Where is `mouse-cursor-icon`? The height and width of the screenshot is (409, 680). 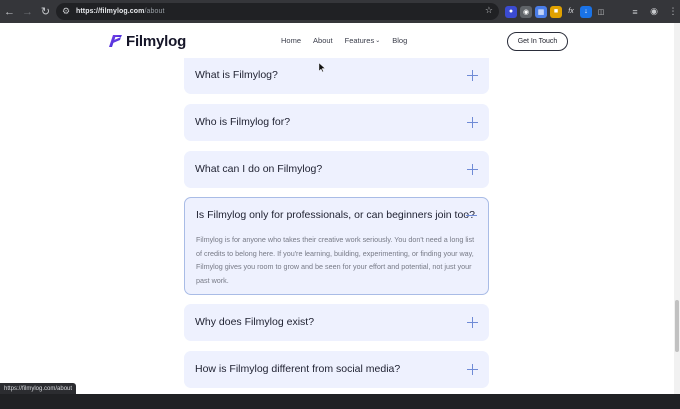 mouse-cursor-icon is located at coordinates (322, 67).